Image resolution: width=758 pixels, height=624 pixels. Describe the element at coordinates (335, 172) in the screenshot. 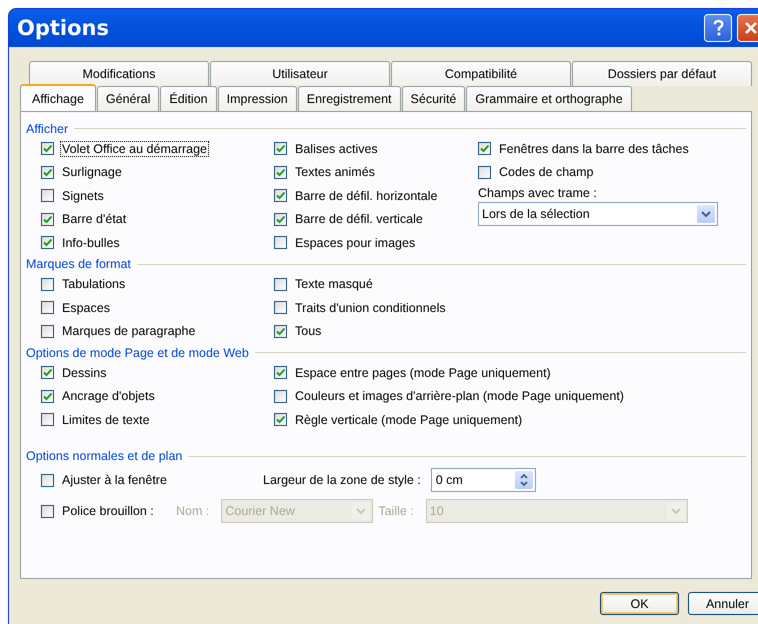

I see `checkbox-label: Textes animés` at that location.